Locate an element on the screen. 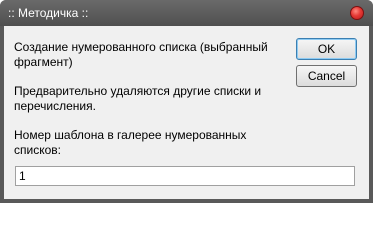  template-number-input is located at coordinates (185, 176).